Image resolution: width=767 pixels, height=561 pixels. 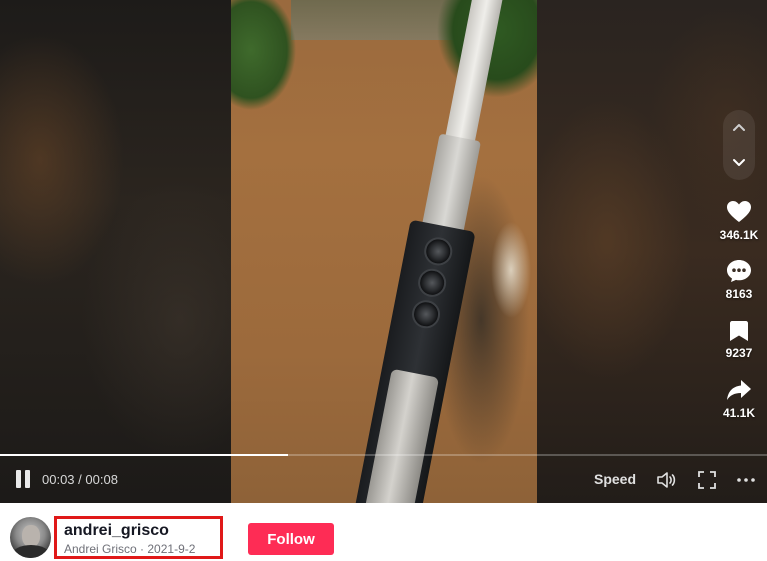 I want to click on video-sun-glint, so click(x=509, y=270).